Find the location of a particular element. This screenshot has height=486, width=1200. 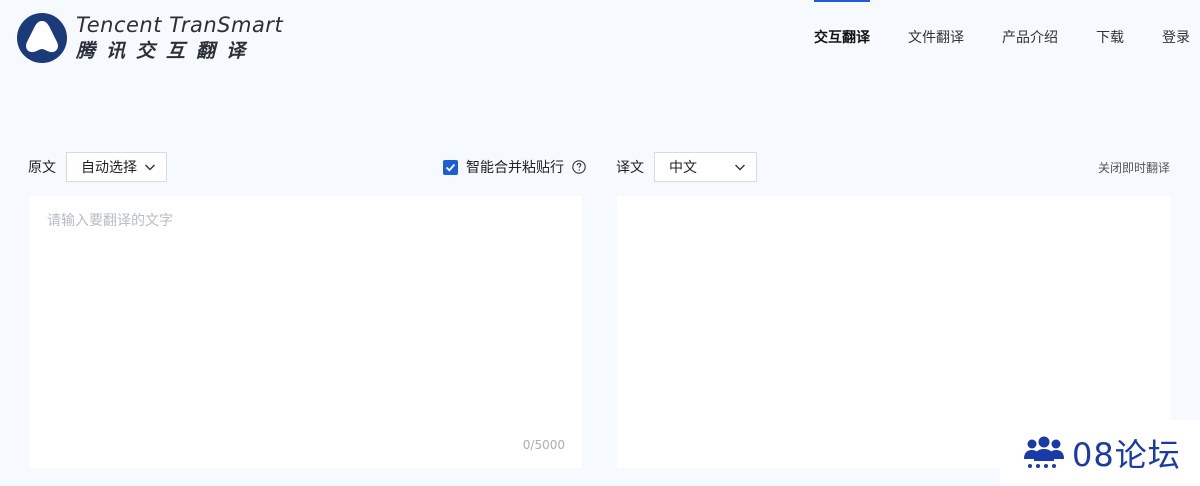

users-group-icon is located at coordinates (1044, 452).